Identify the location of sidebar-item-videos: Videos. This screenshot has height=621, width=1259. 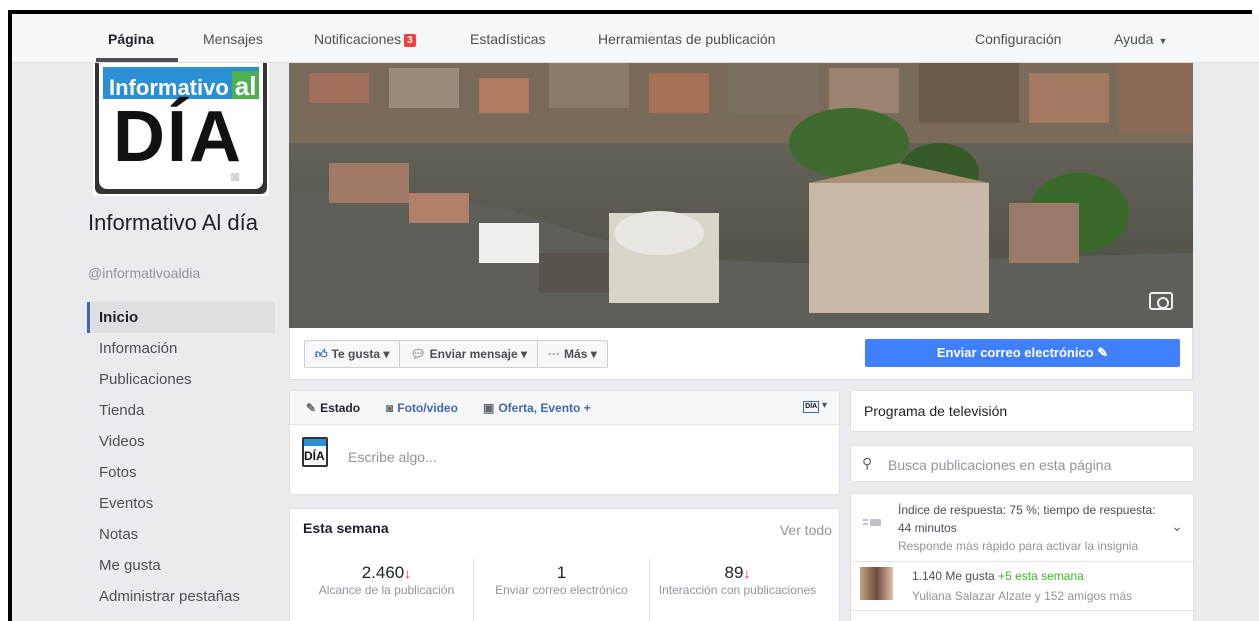
(181, 441).